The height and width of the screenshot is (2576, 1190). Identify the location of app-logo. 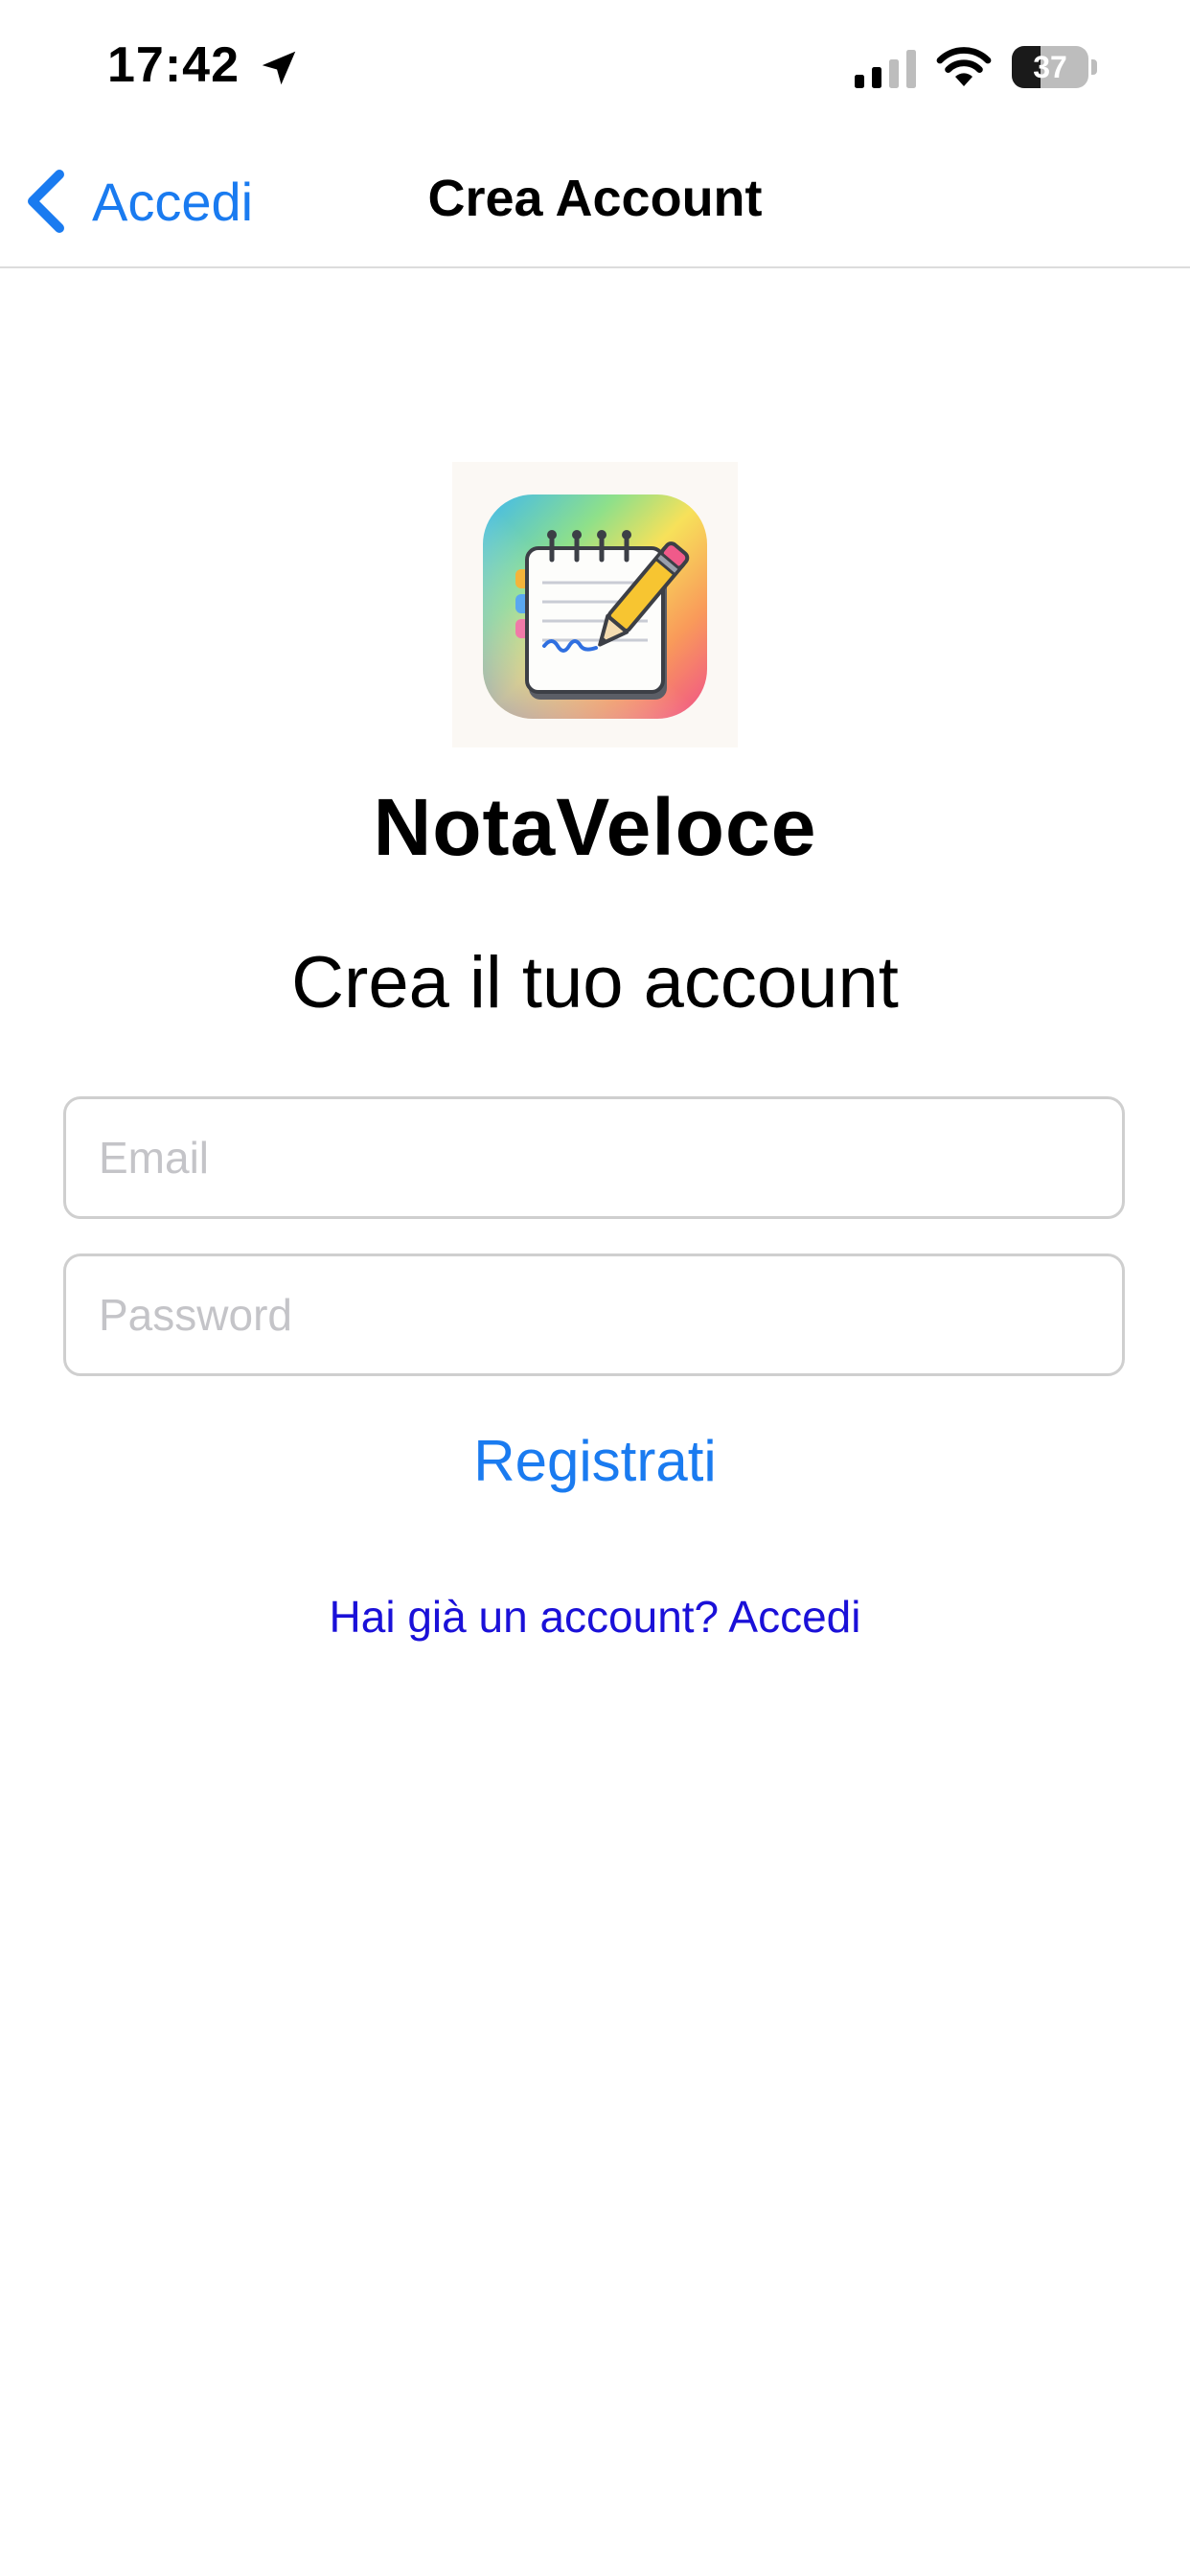
(595, 605).